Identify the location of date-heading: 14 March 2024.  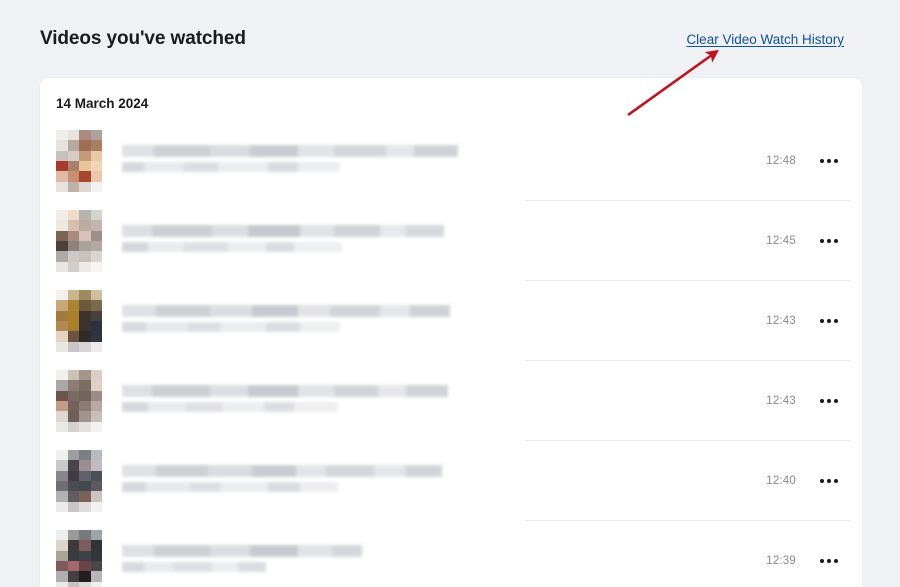
(102, 103).